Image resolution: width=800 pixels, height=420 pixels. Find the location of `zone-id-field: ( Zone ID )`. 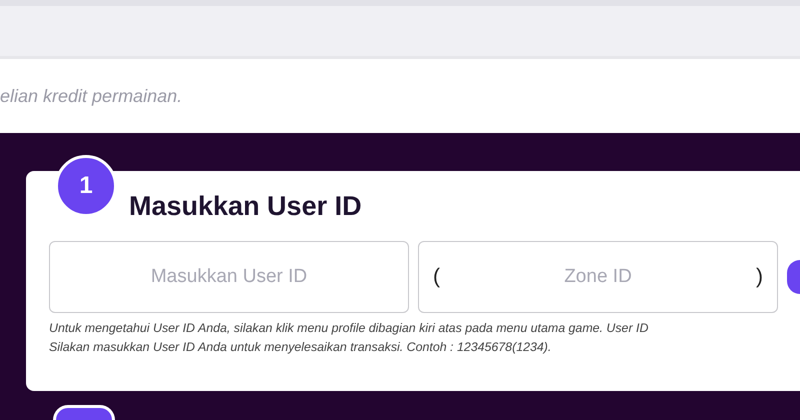

zone-id-field: ( Zone ID ) is located at coordinates (598, 277).